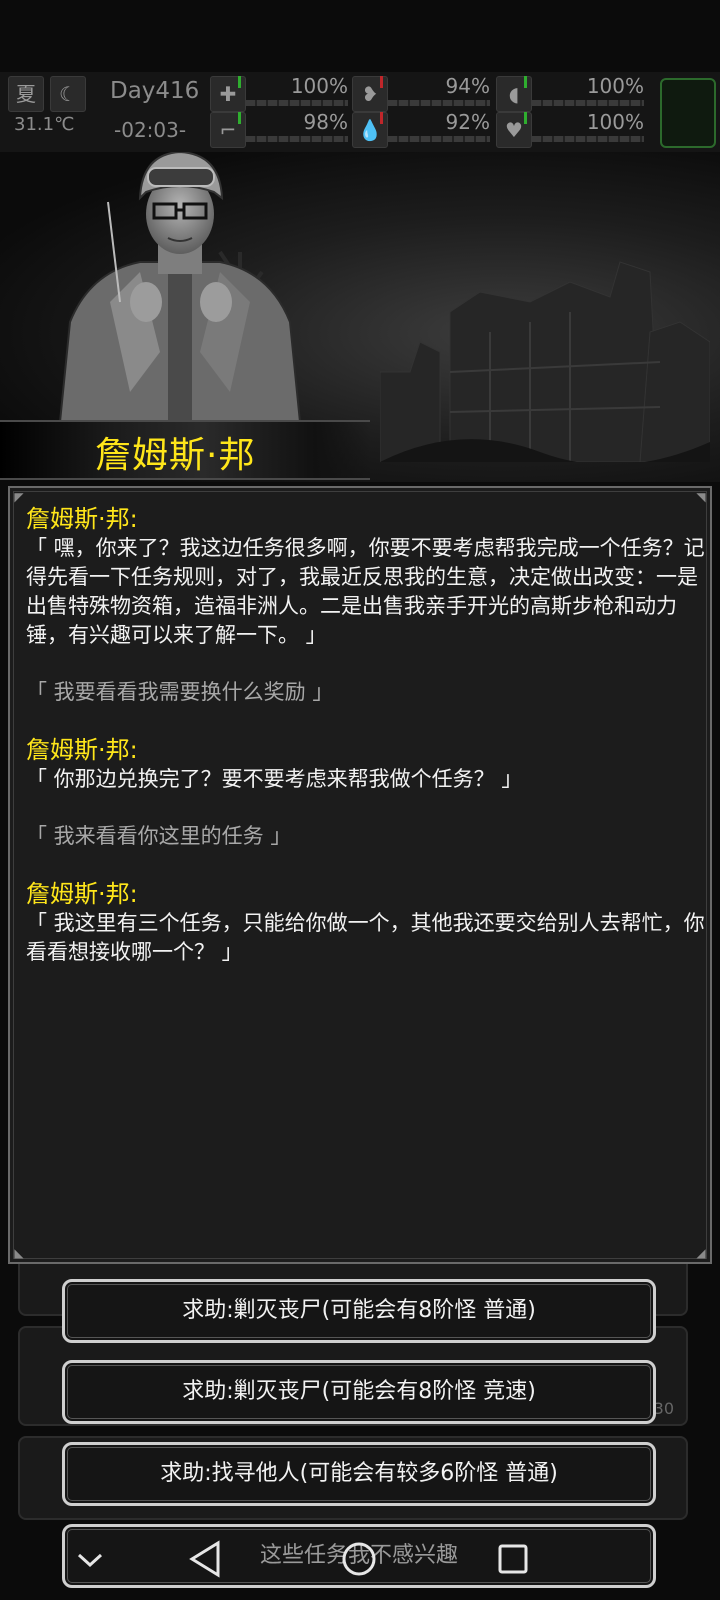 This screenshot has height=1600, width=720. I want to click on npc-name-plate: 詹姆斯·邦, so click(185, 450).